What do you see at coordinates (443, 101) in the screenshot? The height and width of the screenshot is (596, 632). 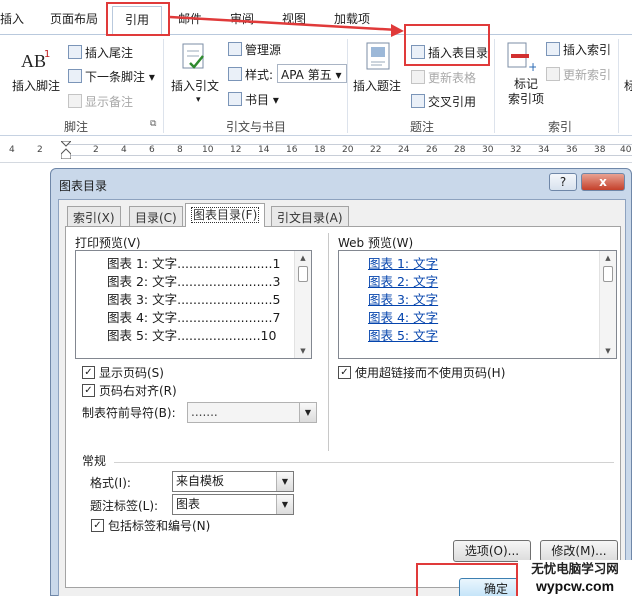 I see `cross-reference-button: 交叉引用` at bounding box center [443, 101].